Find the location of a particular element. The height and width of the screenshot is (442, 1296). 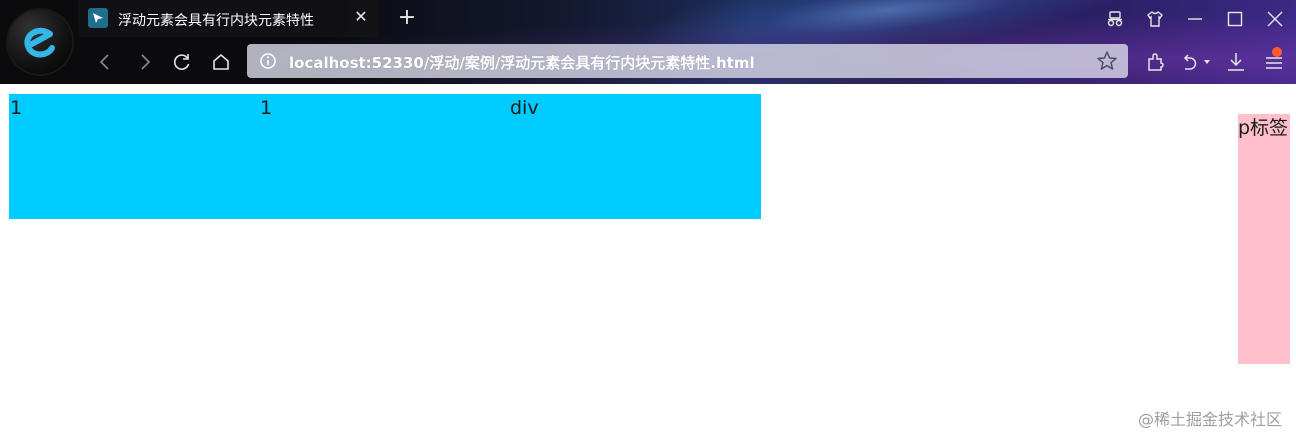

browser-logo-icon is located at coordinates (40, 42).